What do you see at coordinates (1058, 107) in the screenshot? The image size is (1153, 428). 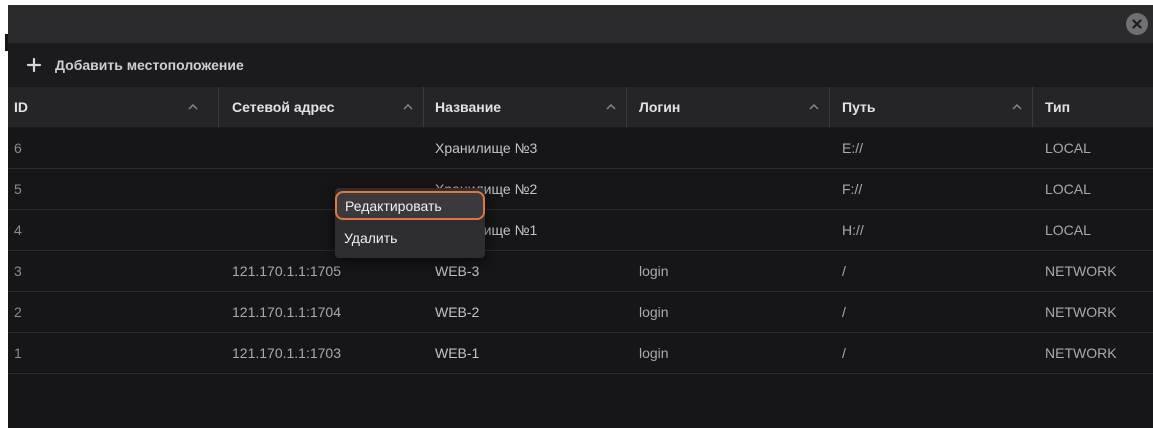 I see `column-header-label: Тип` at bounding box center [1058, 107].